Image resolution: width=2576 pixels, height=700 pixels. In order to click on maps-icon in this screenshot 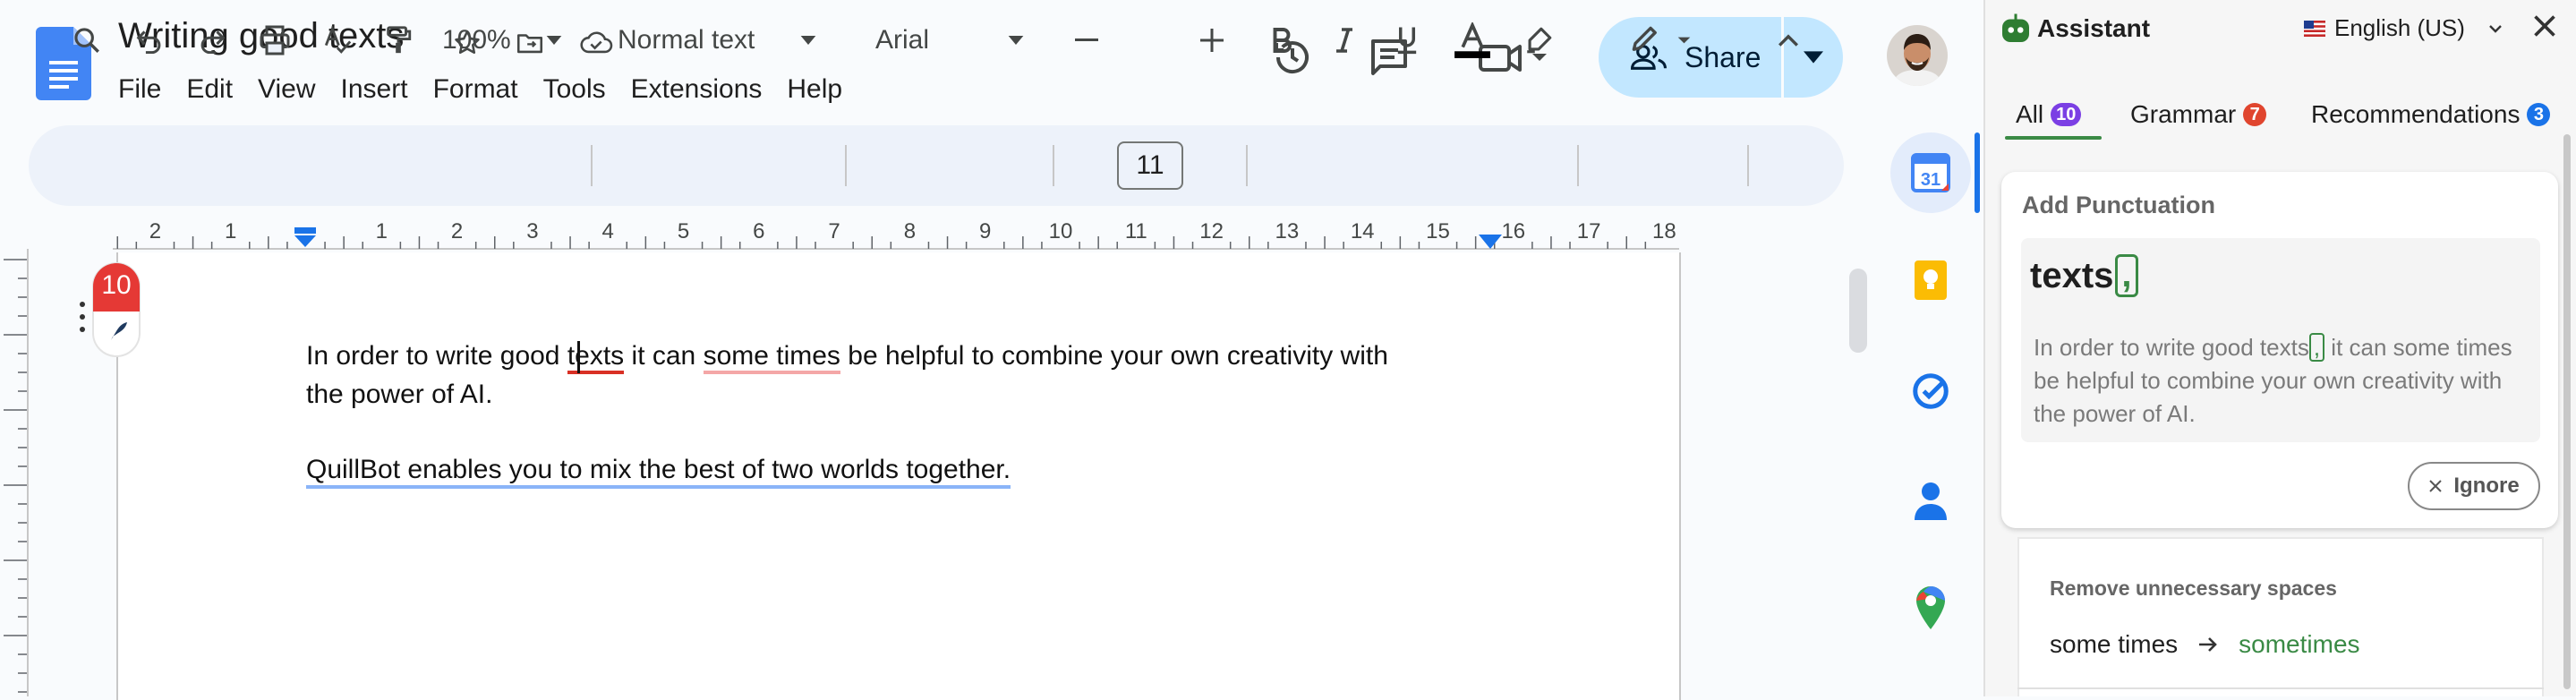, I will do `click(1930, 608)`.